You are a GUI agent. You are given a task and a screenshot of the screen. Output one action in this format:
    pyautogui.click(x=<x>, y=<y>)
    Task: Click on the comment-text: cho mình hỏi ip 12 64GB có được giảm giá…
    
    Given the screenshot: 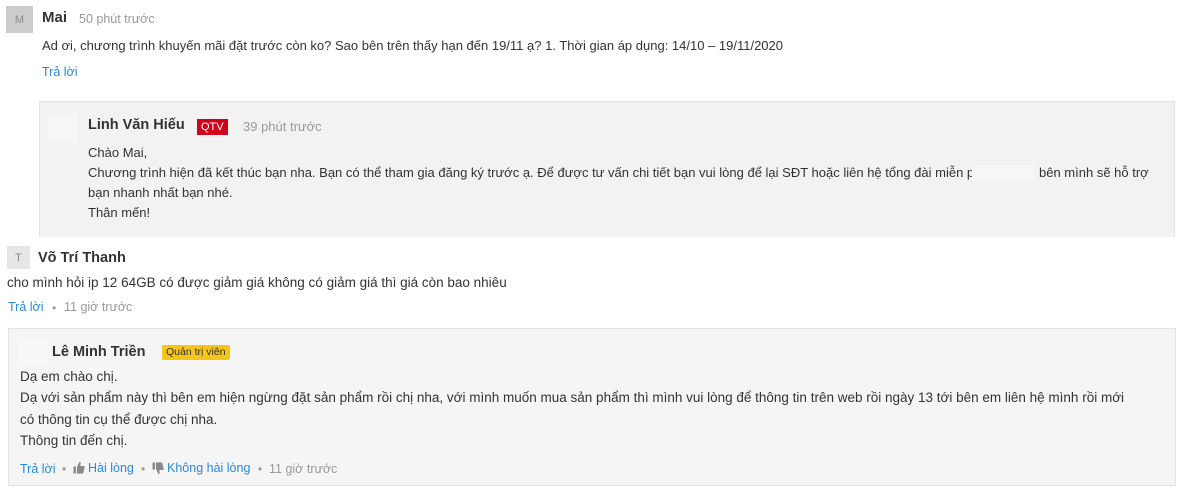 What is the action you would take?
    pyautogui.click(x=257, y=282)
    